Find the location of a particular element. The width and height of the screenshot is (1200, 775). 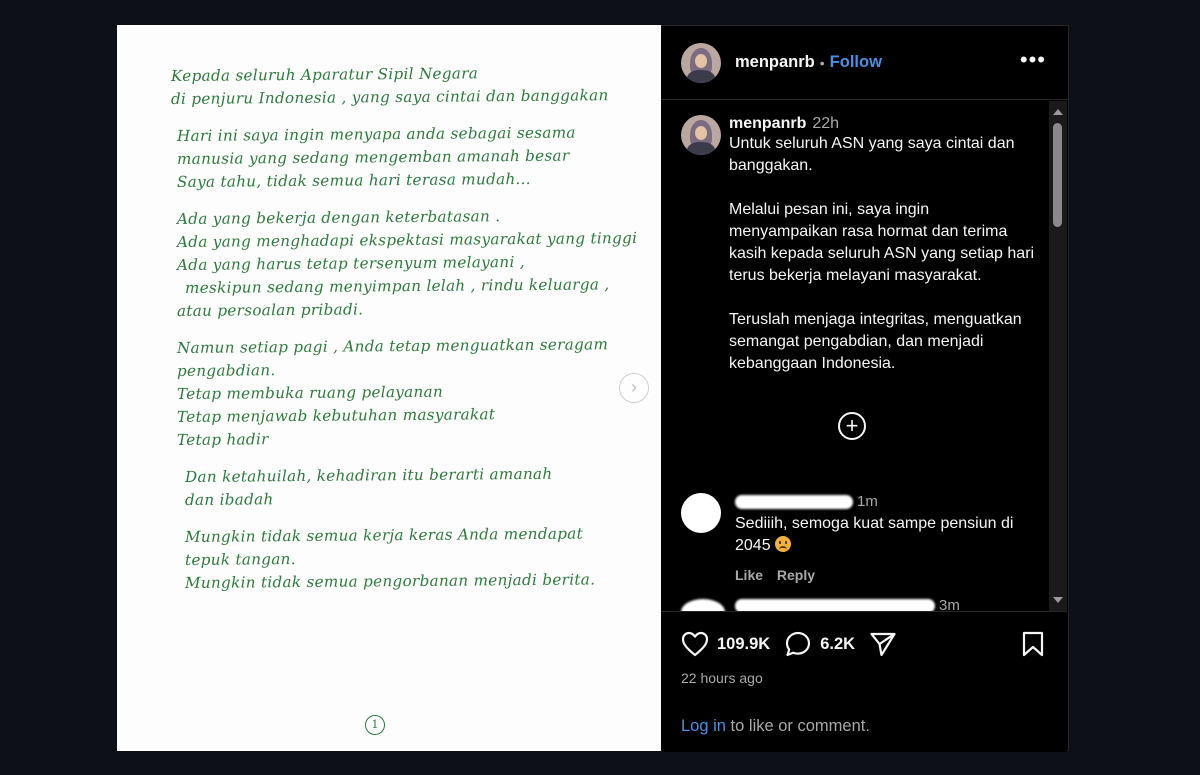

chevron-right-icon: › is located at coordinates (634, 388).